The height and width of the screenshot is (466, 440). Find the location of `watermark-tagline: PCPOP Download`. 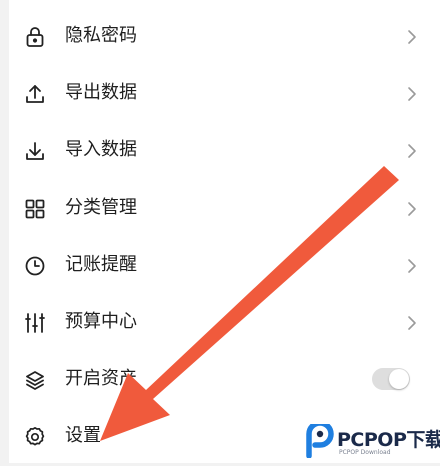

watermark-tagline: PCPOP Download is located at coordinates (365, 452).